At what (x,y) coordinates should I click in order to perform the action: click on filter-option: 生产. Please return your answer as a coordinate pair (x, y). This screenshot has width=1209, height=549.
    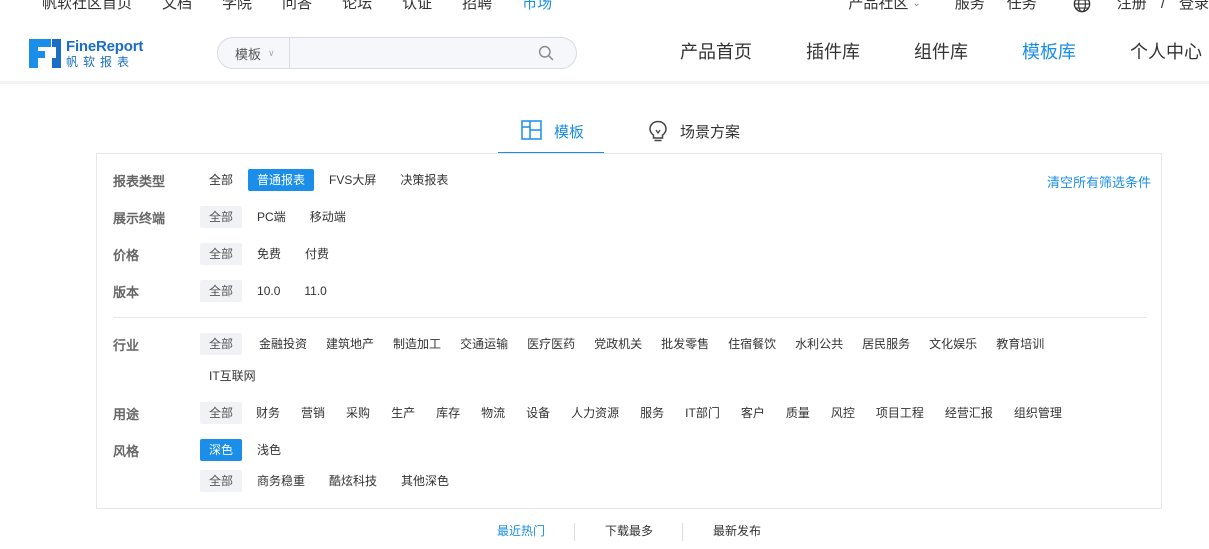
    Looking at the image, I should click on (403, 413).